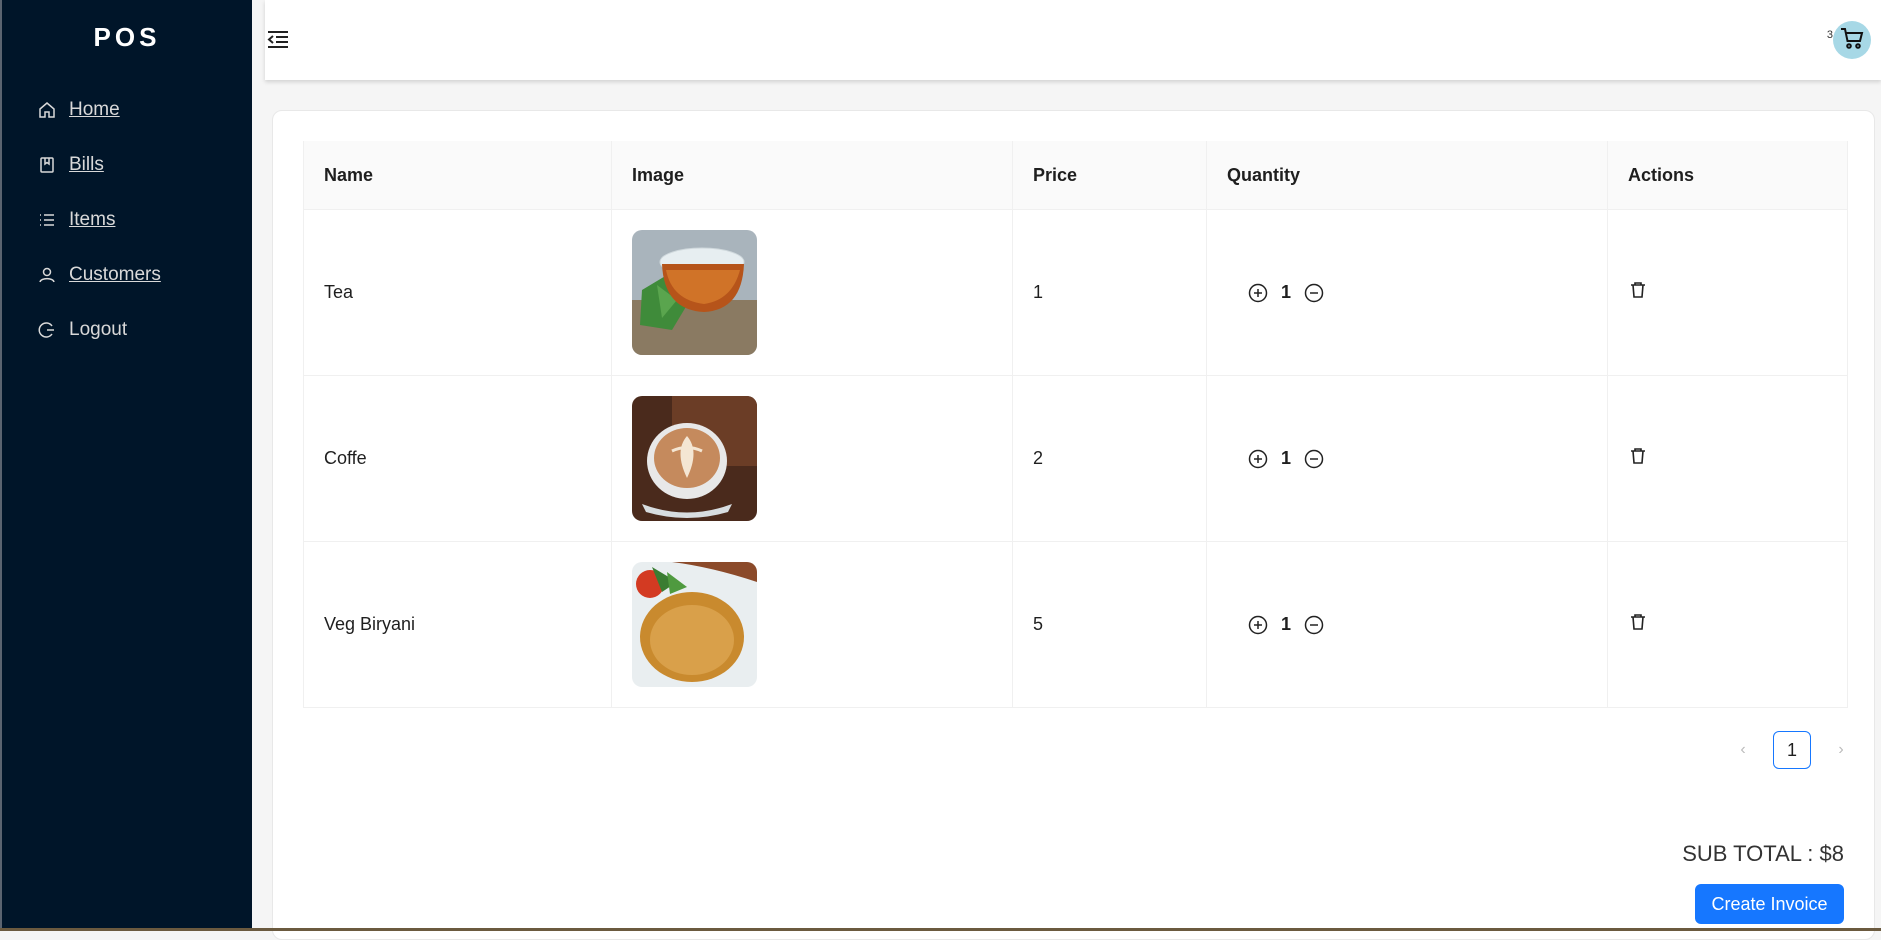  What do you see at coordinates (1763, 853) in the screenshot?
I see `subtotal-text: SUB TOTAL : $8` at bounding box center [1763, 853].